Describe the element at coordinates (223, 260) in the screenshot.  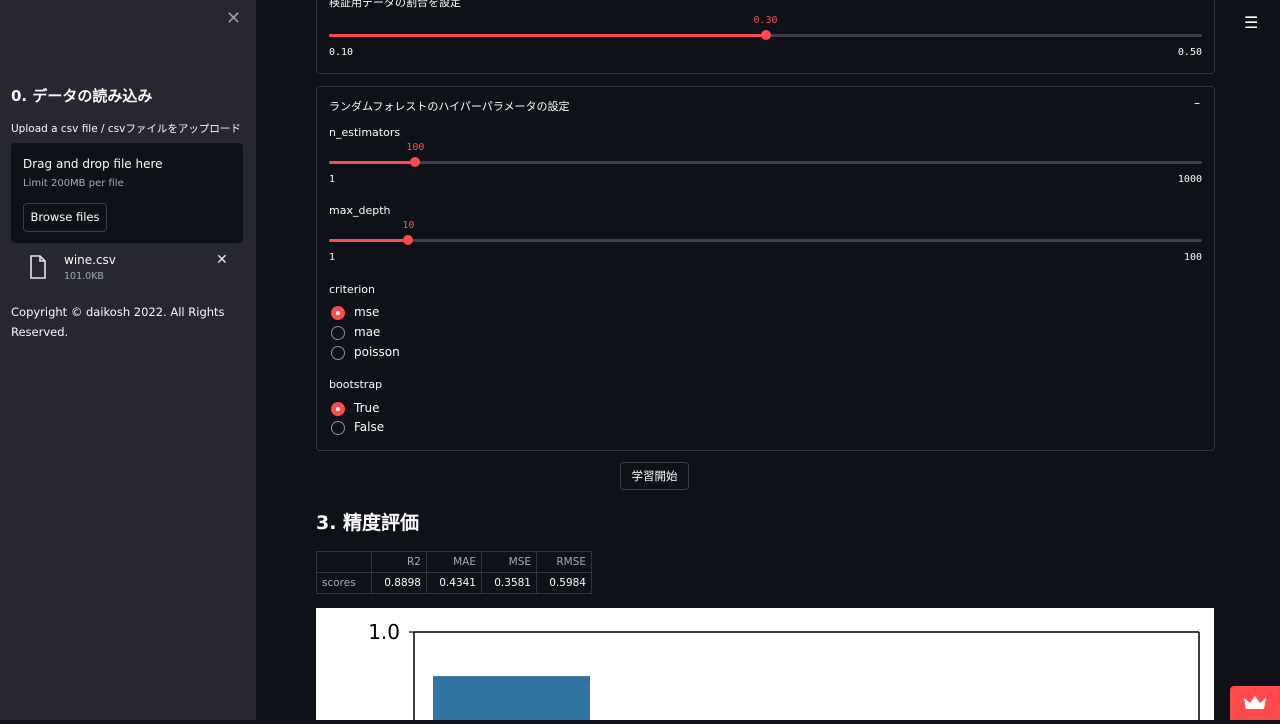
I see `remove-file-icon: ✕` at that location.